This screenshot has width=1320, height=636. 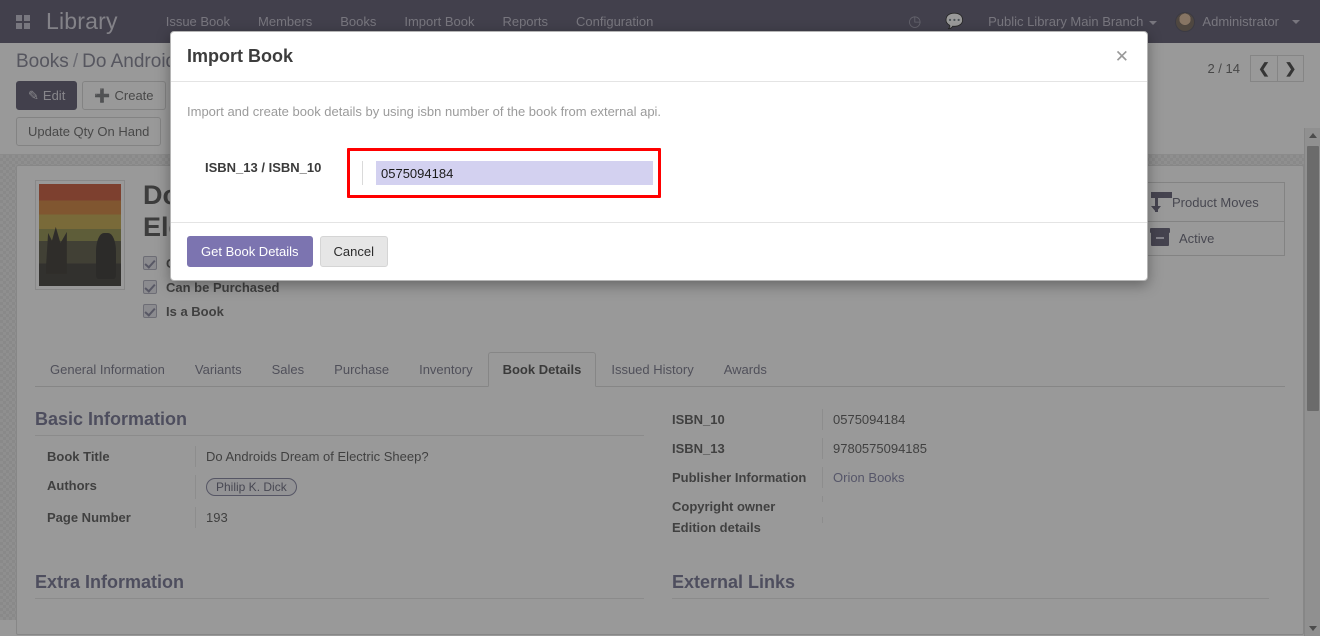 What do you see at coordinates (250, 251) in the screenshot?
I see `get-book-details-button: Get Book Details` at bounding box center [250, 251].